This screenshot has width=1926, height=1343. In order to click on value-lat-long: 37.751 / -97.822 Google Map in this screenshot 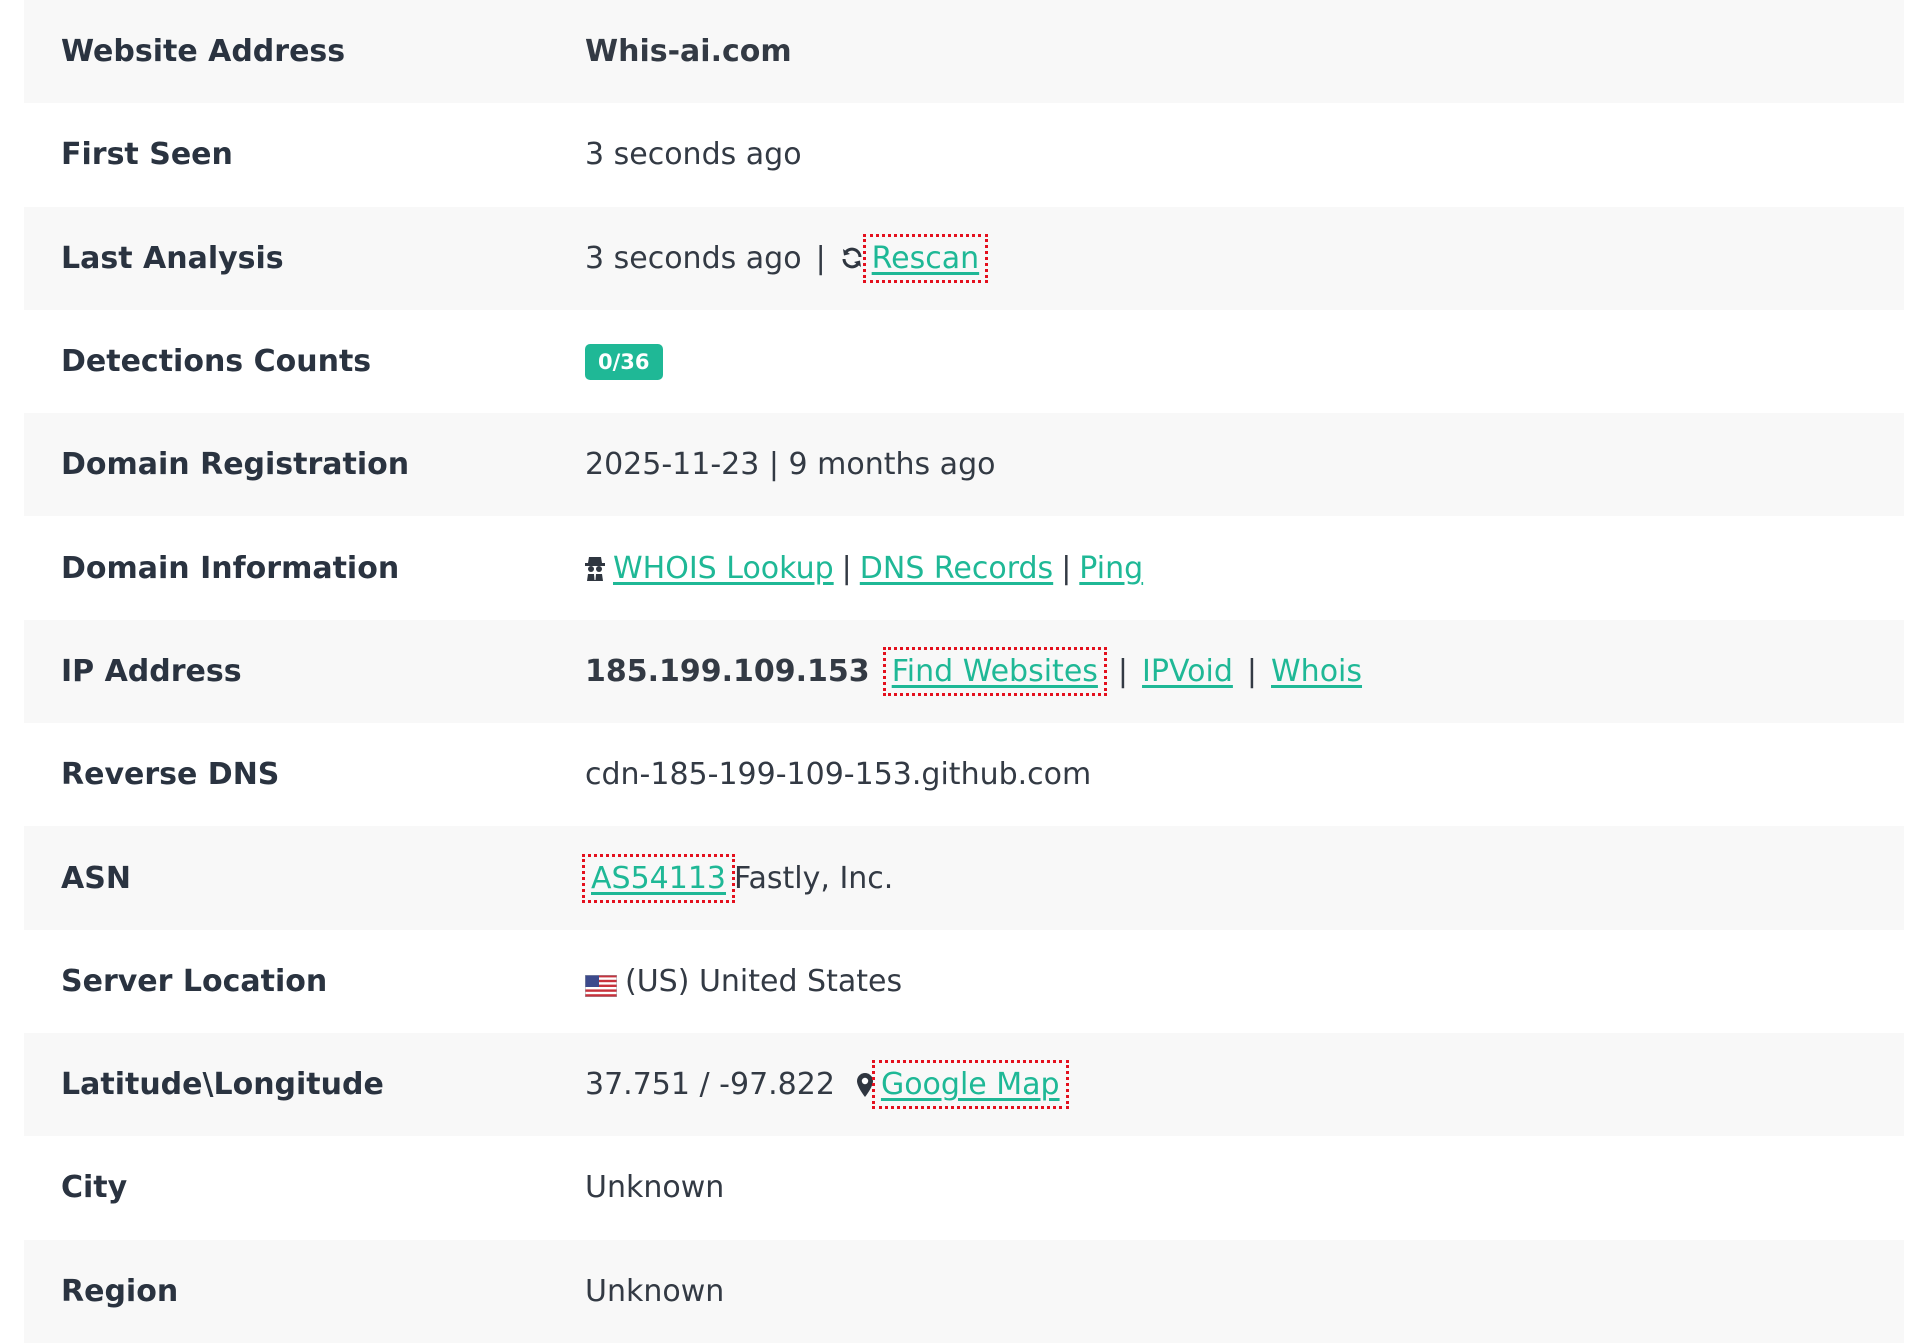, I will do `click(827, 1085)`.